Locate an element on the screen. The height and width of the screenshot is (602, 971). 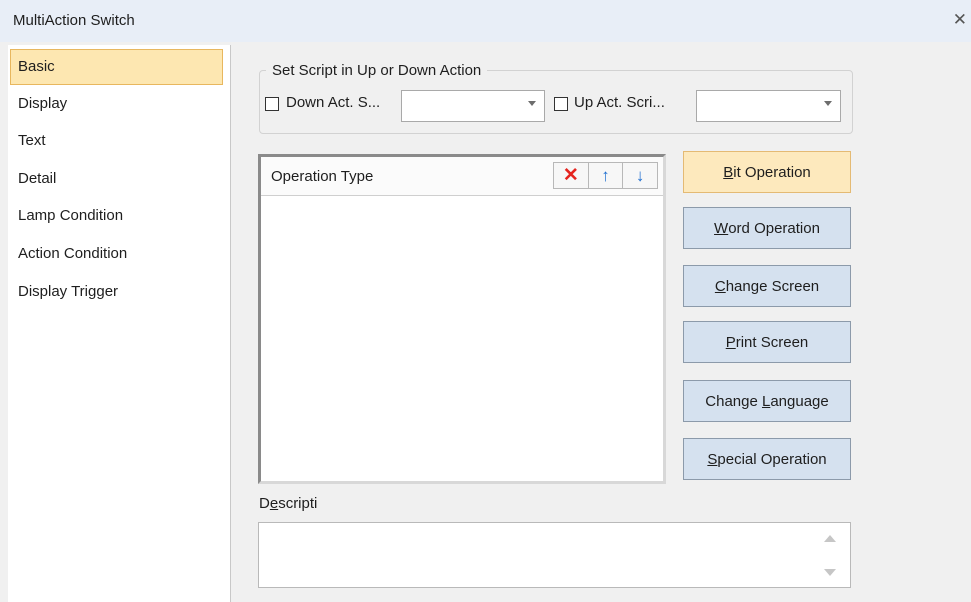
special-operation-button: Special Operation is located at coordinates (767, 459).